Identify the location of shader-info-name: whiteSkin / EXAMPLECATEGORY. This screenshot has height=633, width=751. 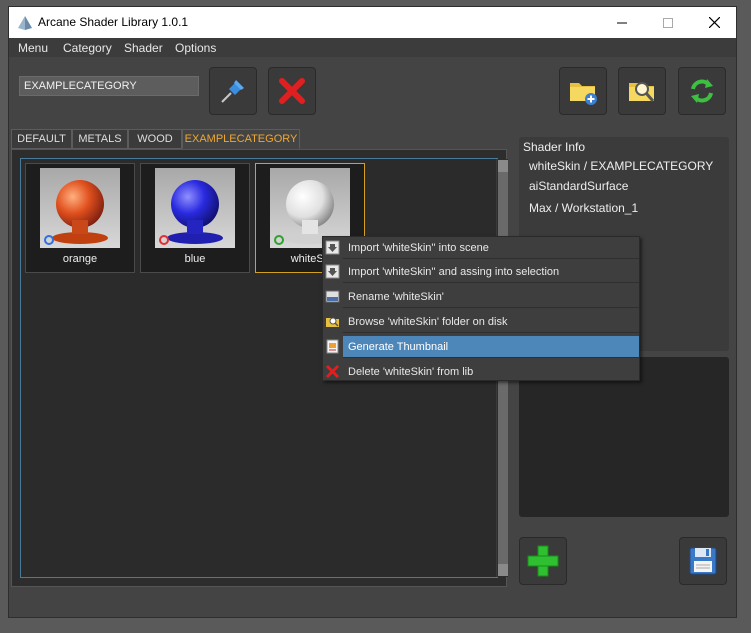
(621, 166).